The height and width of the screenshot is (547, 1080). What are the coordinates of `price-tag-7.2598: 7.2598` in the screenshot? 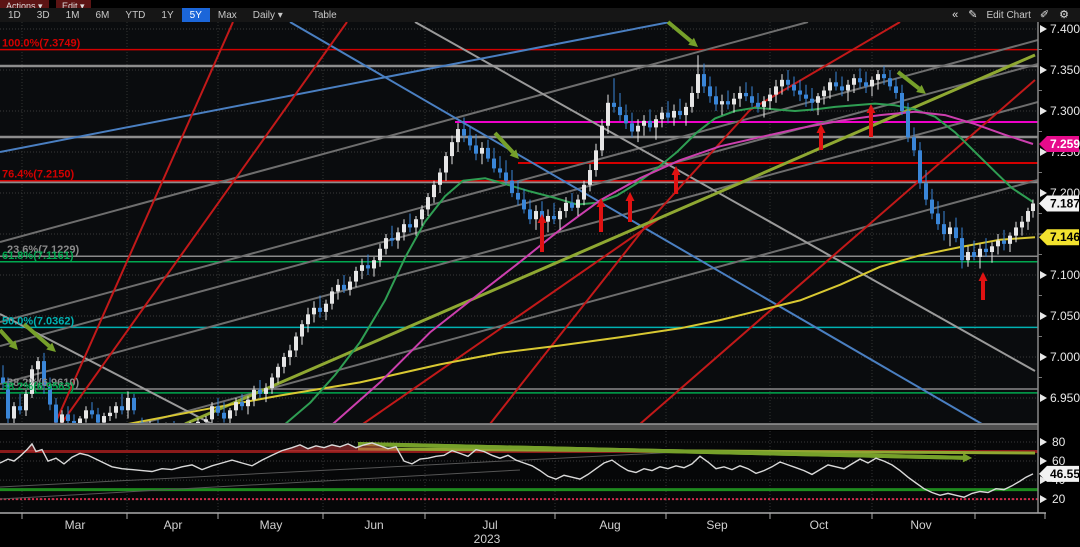 It's located at (1059, 143).